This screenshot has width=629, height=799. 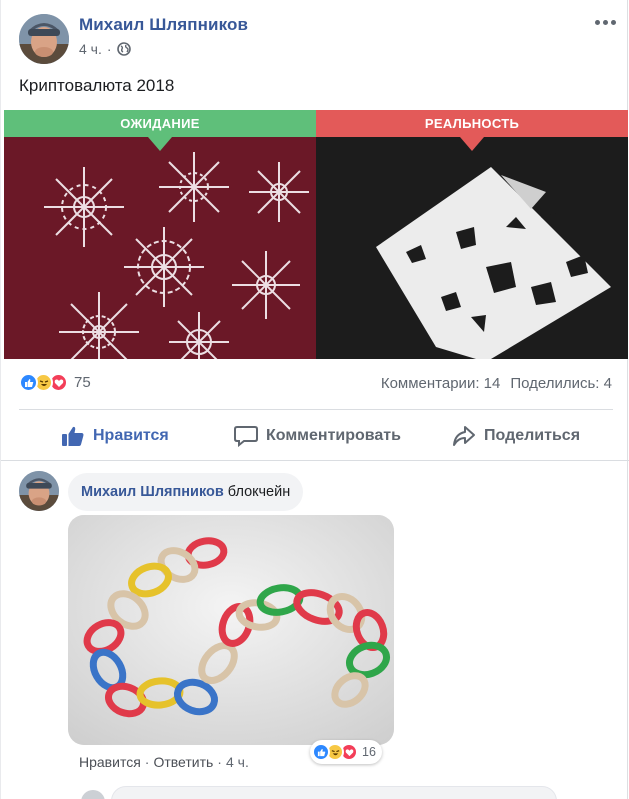 I want to click on globe-icon, so click(x=123, y=49).